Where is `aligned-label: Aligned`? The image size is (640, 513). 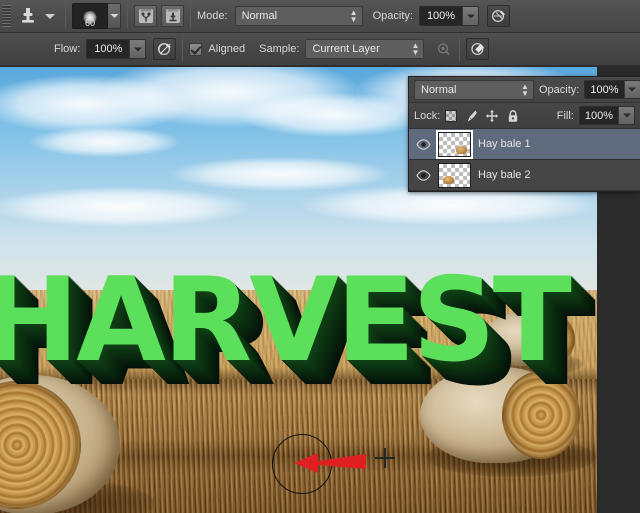
aligned-label: Aligned is located at coordinates (227, 49).